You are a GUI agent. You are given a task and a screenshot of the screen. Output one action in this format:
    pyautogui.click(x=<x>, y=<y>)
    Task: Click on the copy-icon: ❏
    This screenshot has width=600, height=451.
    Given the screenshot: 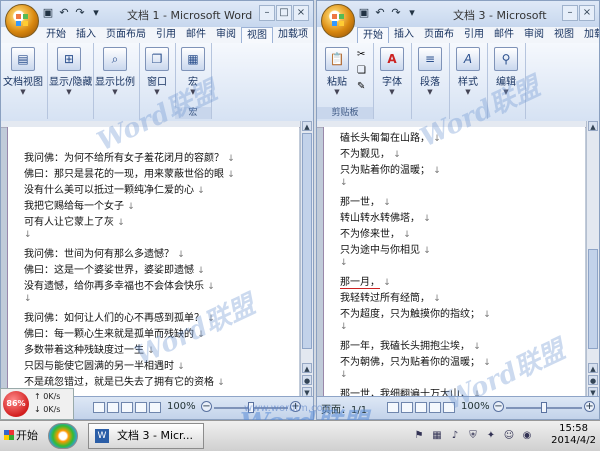 What is the action you would take?
    pyautogui.click(x=361, y=70)
    